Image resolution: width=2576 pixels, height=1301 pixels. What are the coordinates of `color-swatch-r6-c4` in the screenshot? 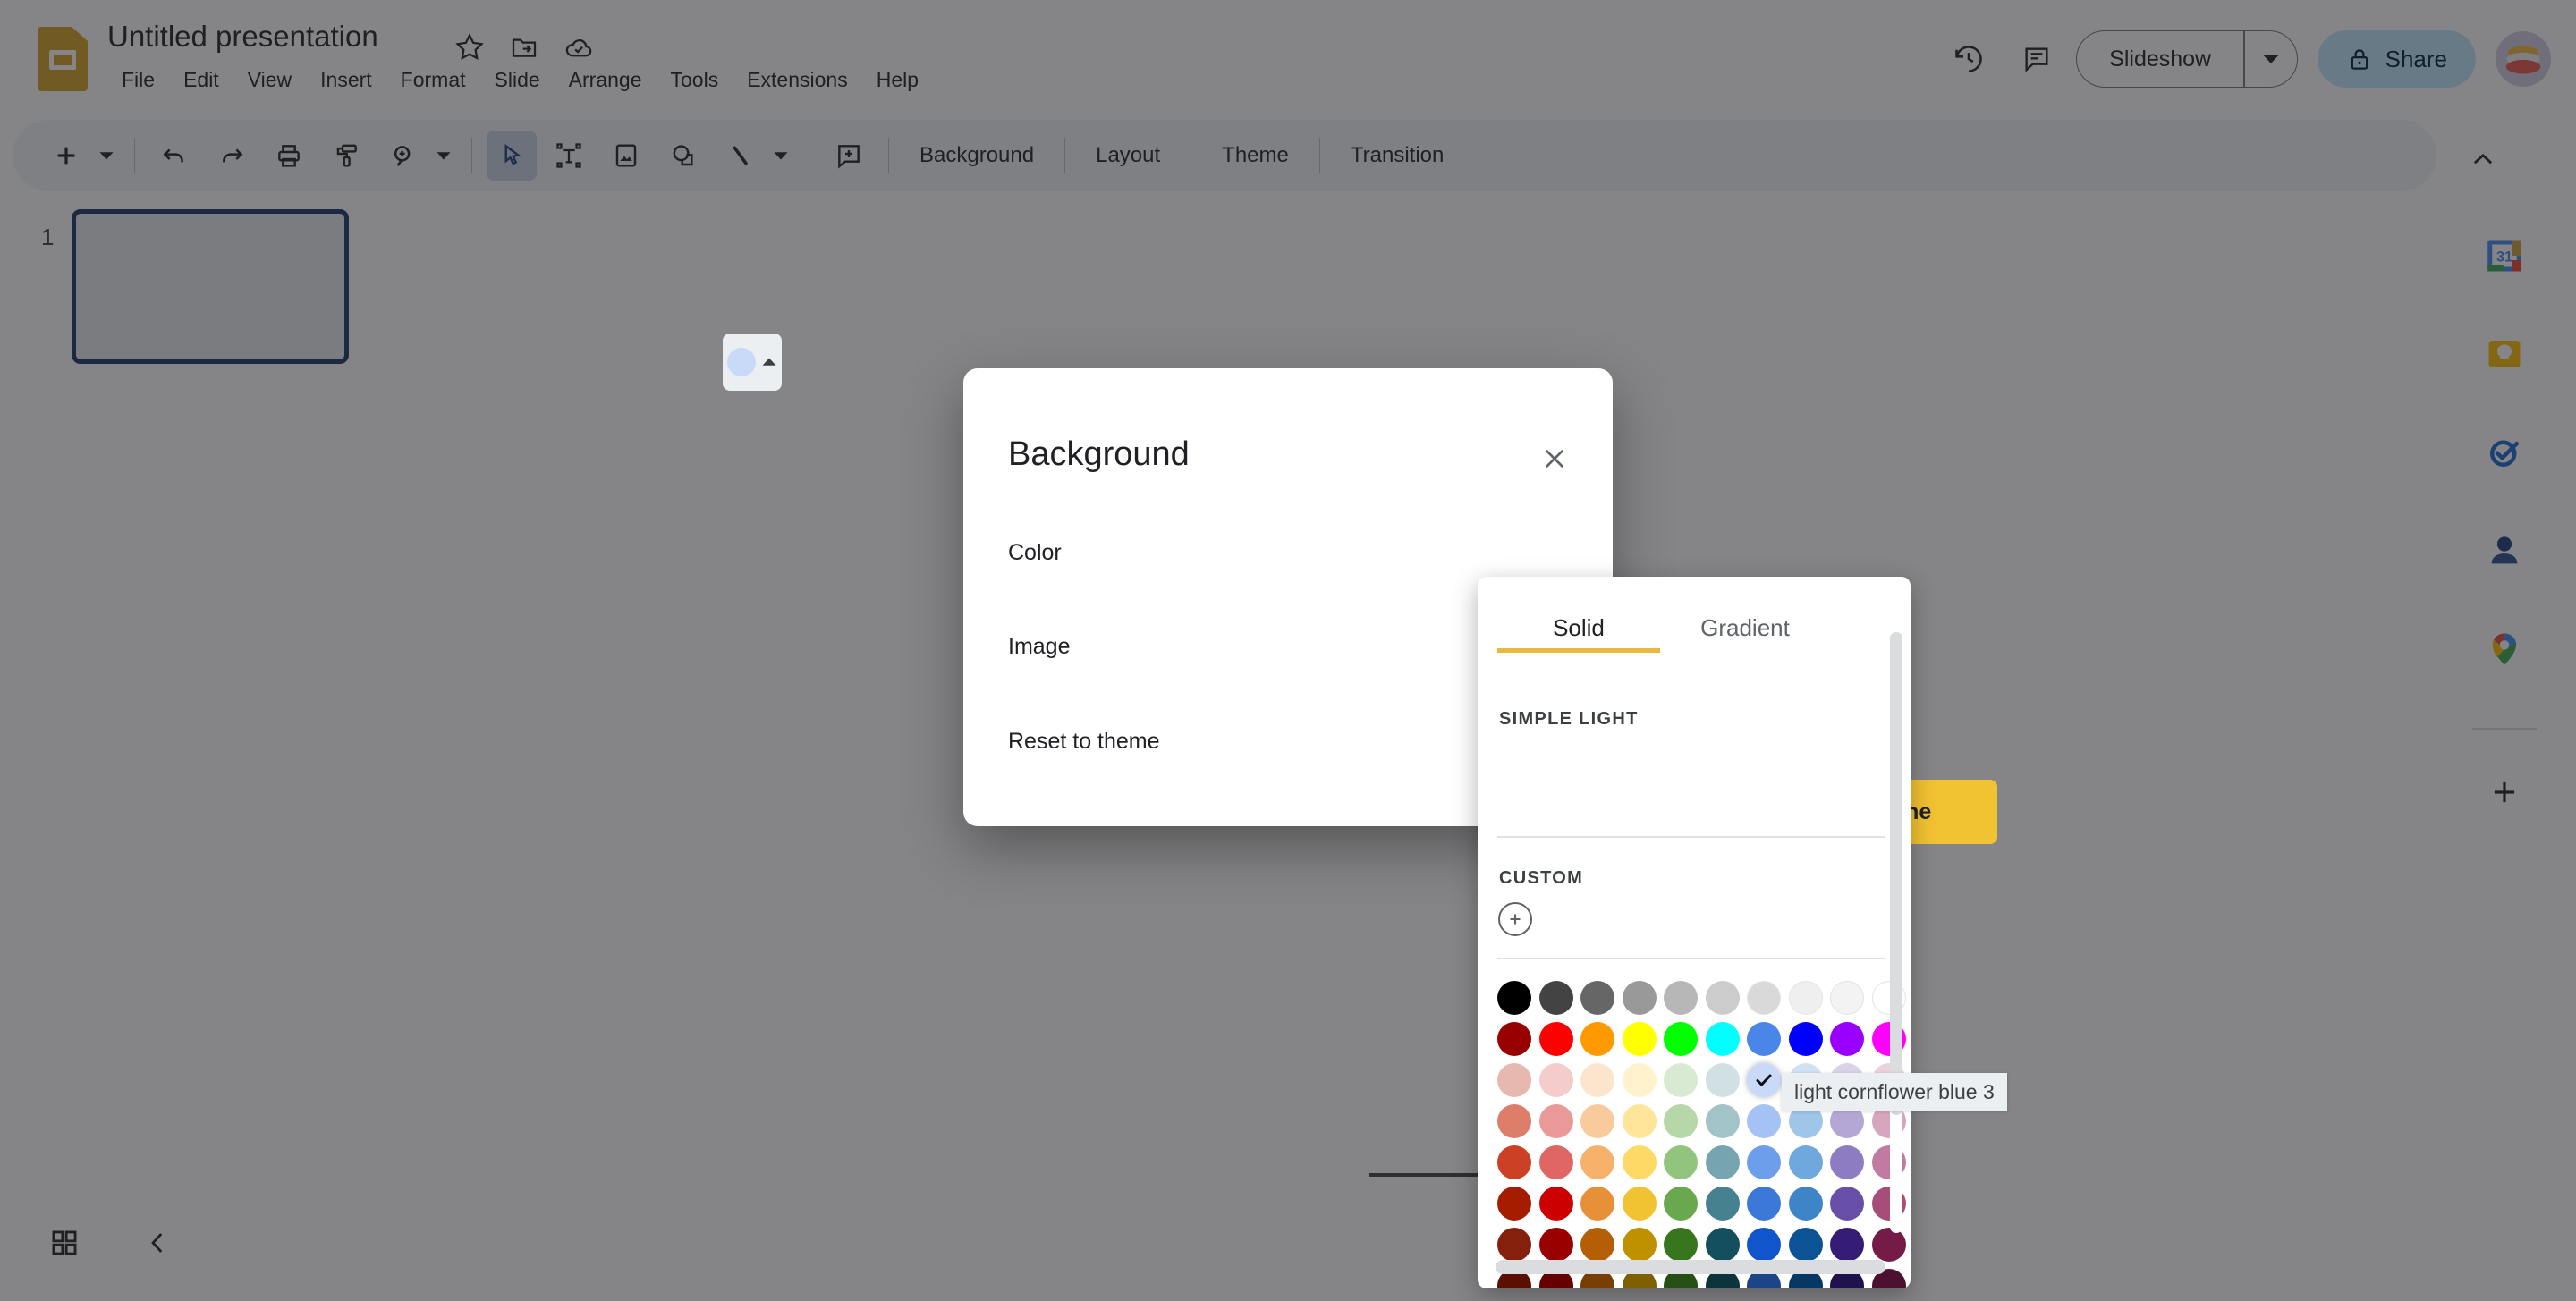 It's located at (1681, 1245).